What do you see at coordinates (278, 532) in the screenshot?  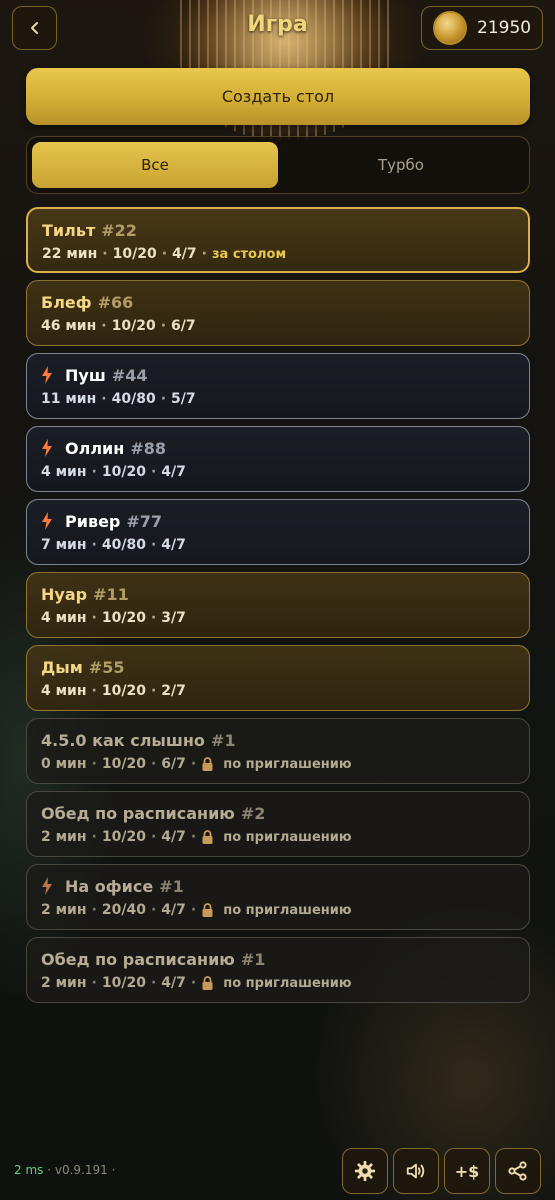 I see `table-card: Ривер #77 7 мин · 40/80 · 4/7` at bounding box center [278, 532].